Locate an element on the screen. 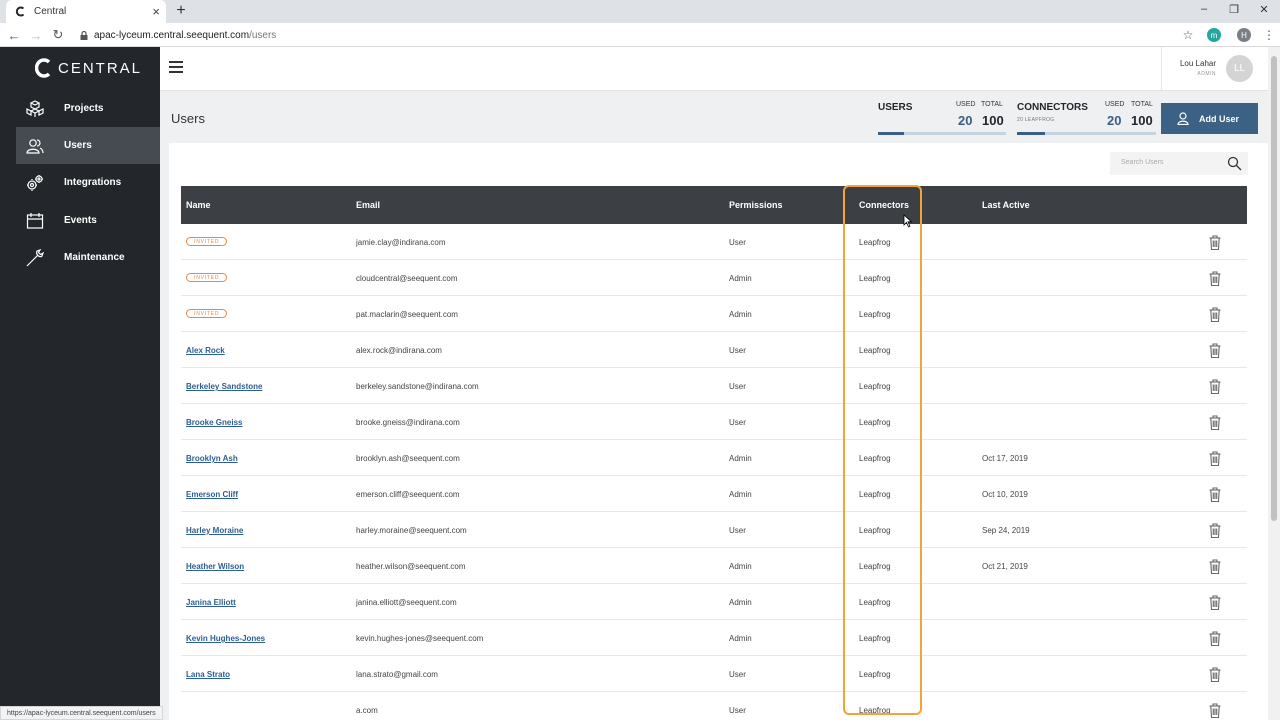 Image resolution: width=1280 pixels, height=720 pixels. browser-tab: Central × is located at coordinates (86, 11).